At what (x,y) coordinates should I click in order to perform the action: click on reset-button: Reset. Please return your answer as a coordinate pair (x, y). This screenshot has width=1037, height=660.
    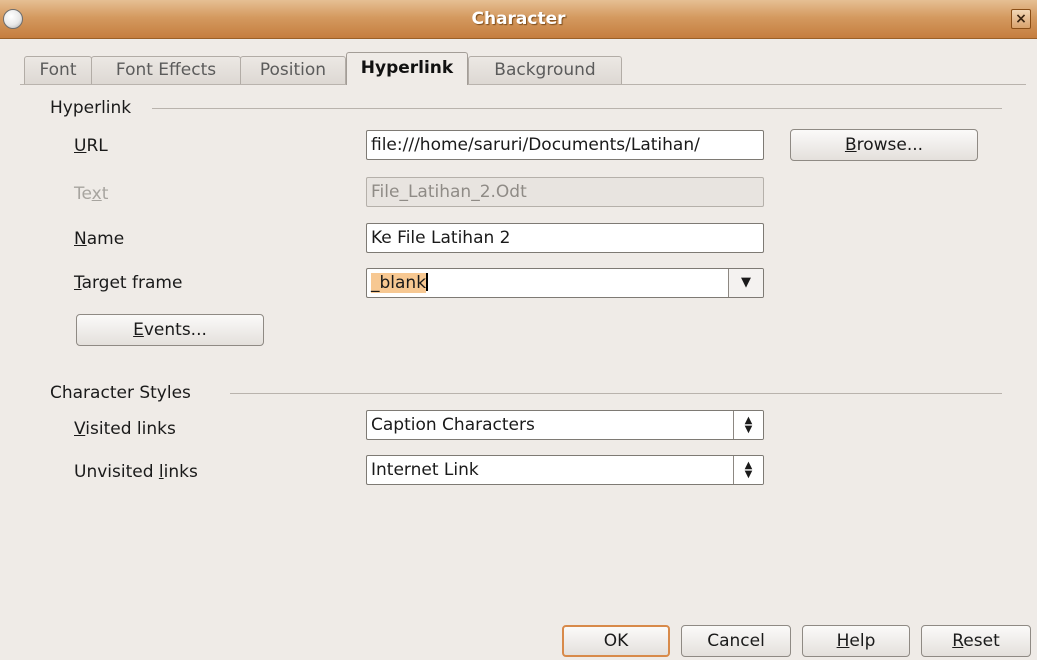
    Looking at the image, I should click on (976, 641).